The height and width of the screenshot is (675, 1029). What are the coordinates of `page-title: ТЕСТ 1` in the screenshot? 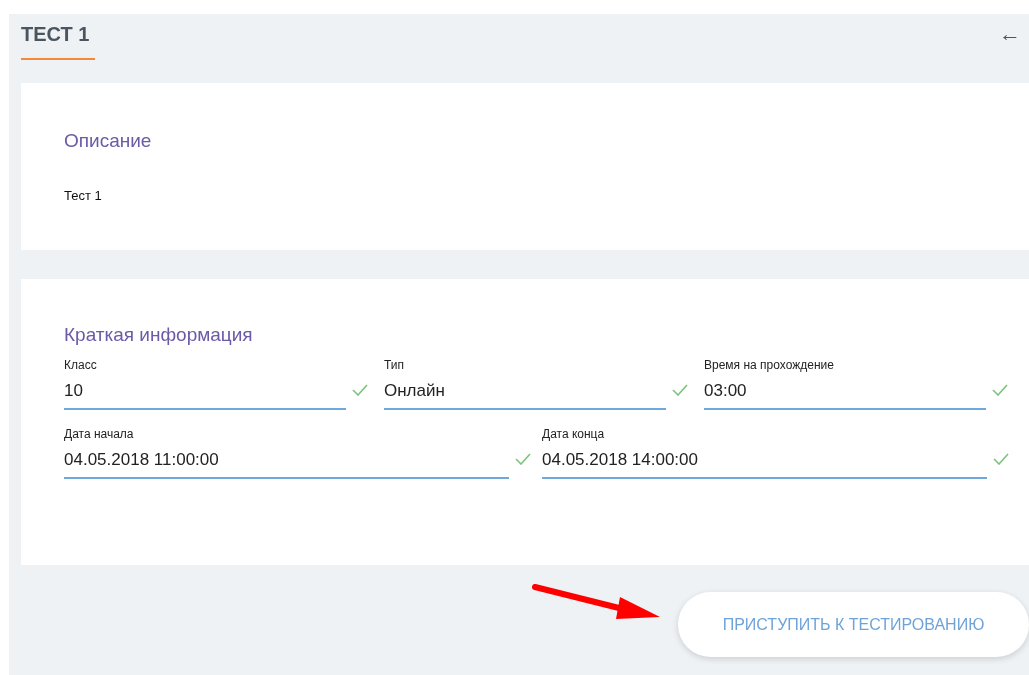 It's located at (56, 34).